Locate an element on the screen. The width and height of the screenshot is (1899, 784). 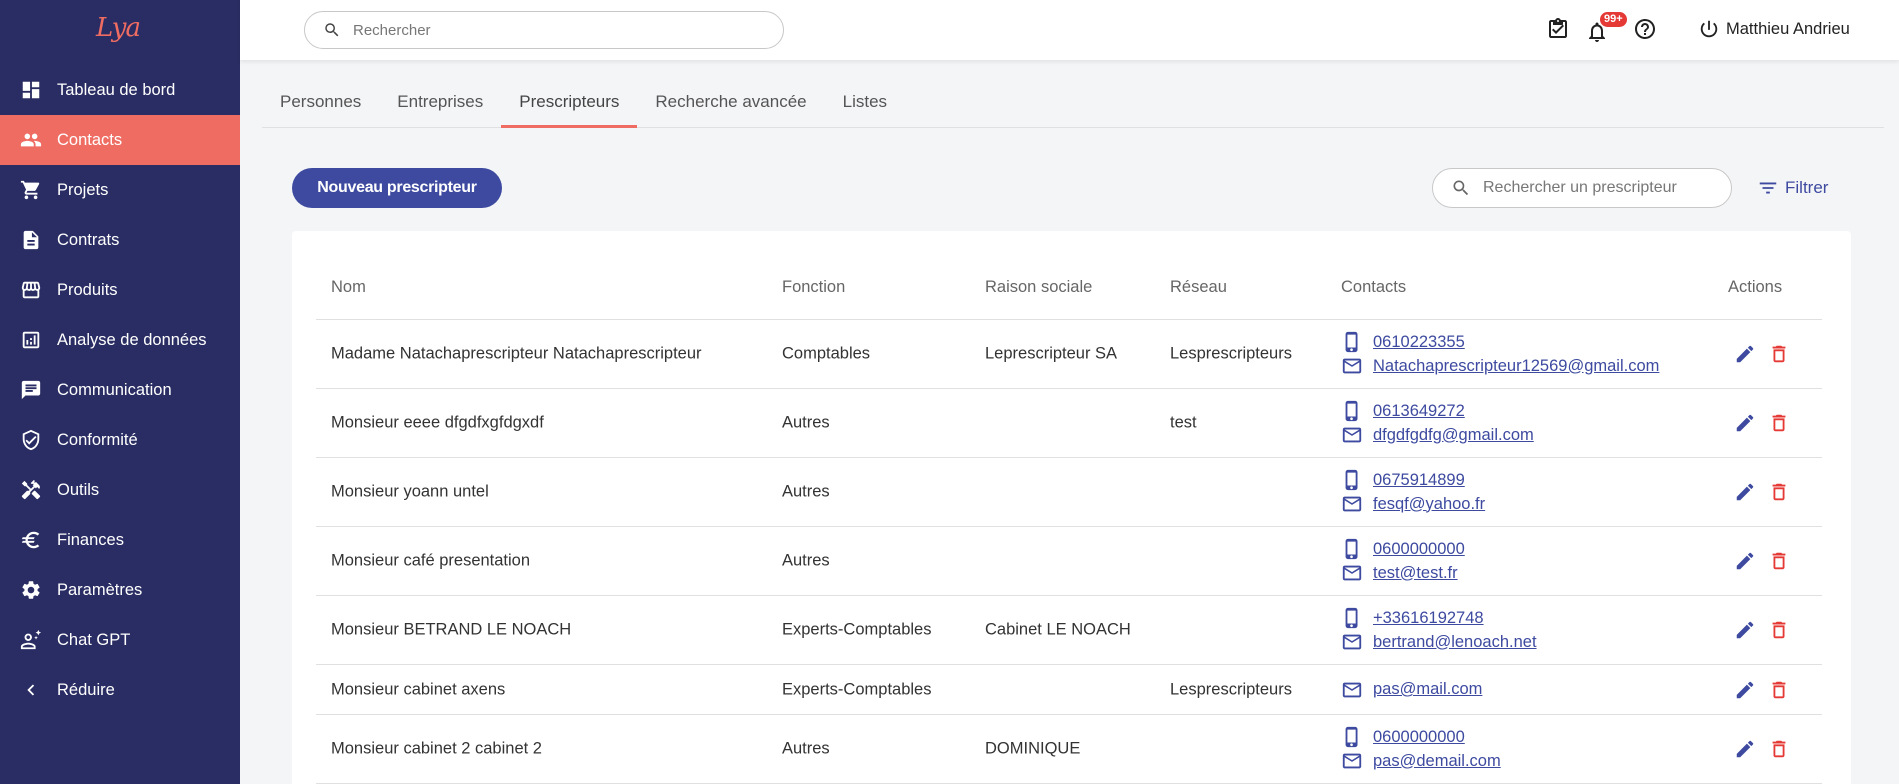
sidebar-item-label: Contrats is located at coordinates (88, 239).